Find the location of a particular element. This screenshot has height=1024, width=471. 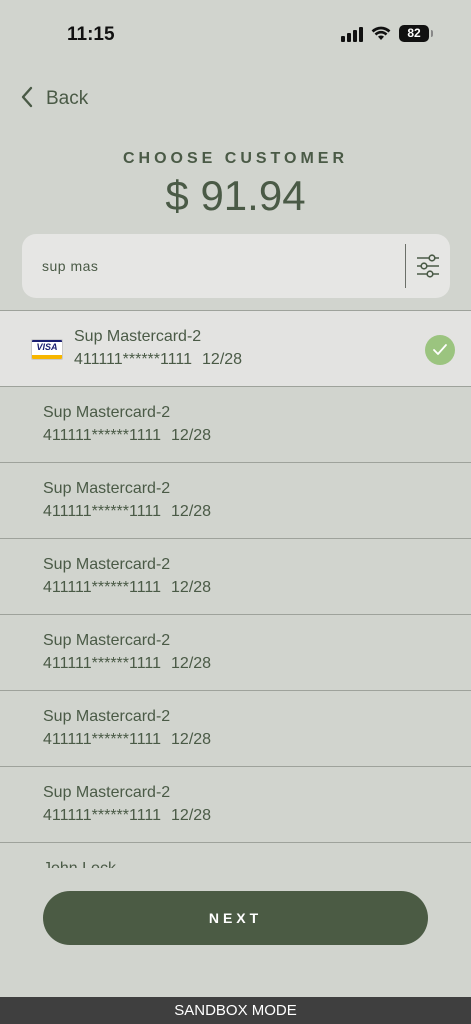

list-item-text: John Lock is located at coordinates (79, 863).